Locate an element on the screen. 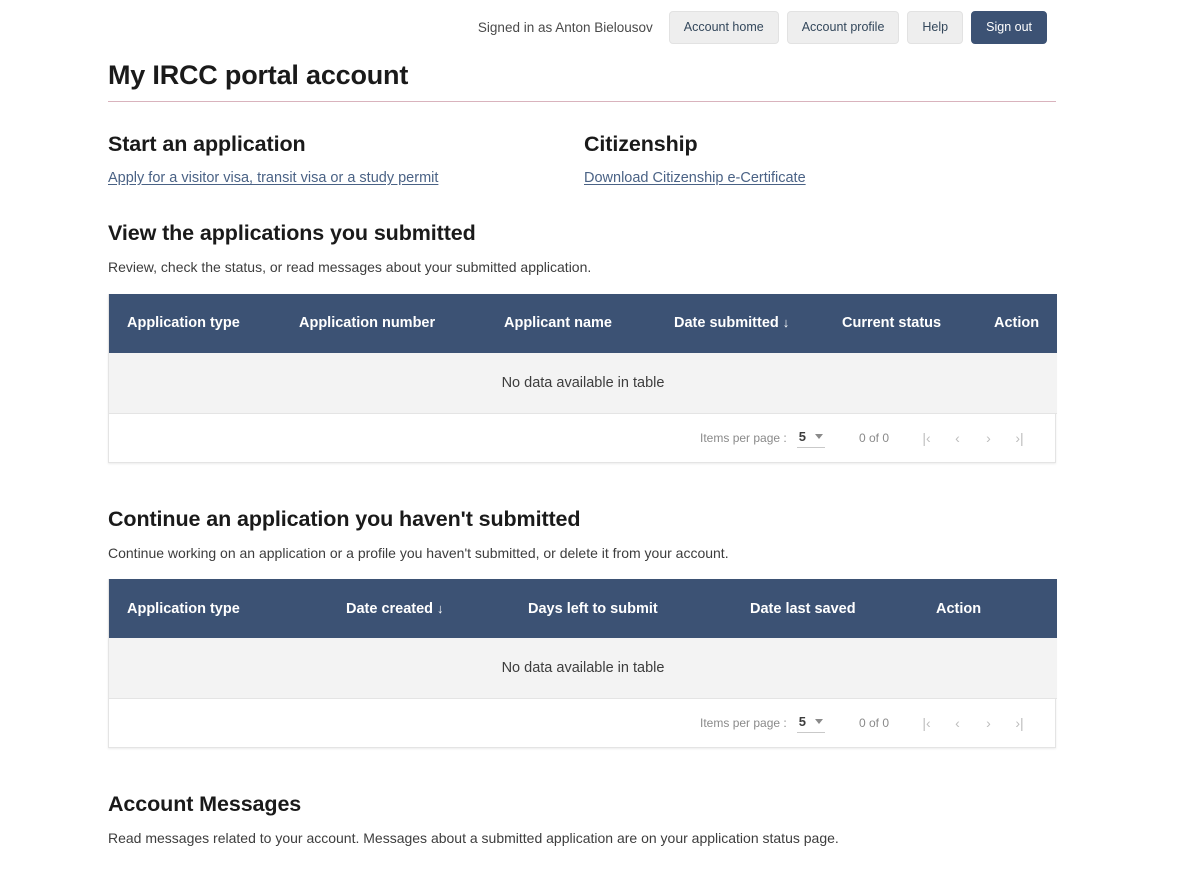 This screenshot has width=1200, height=871. submitted-applications-heading: View the applications you submitted is located at coordinates (292, 233).